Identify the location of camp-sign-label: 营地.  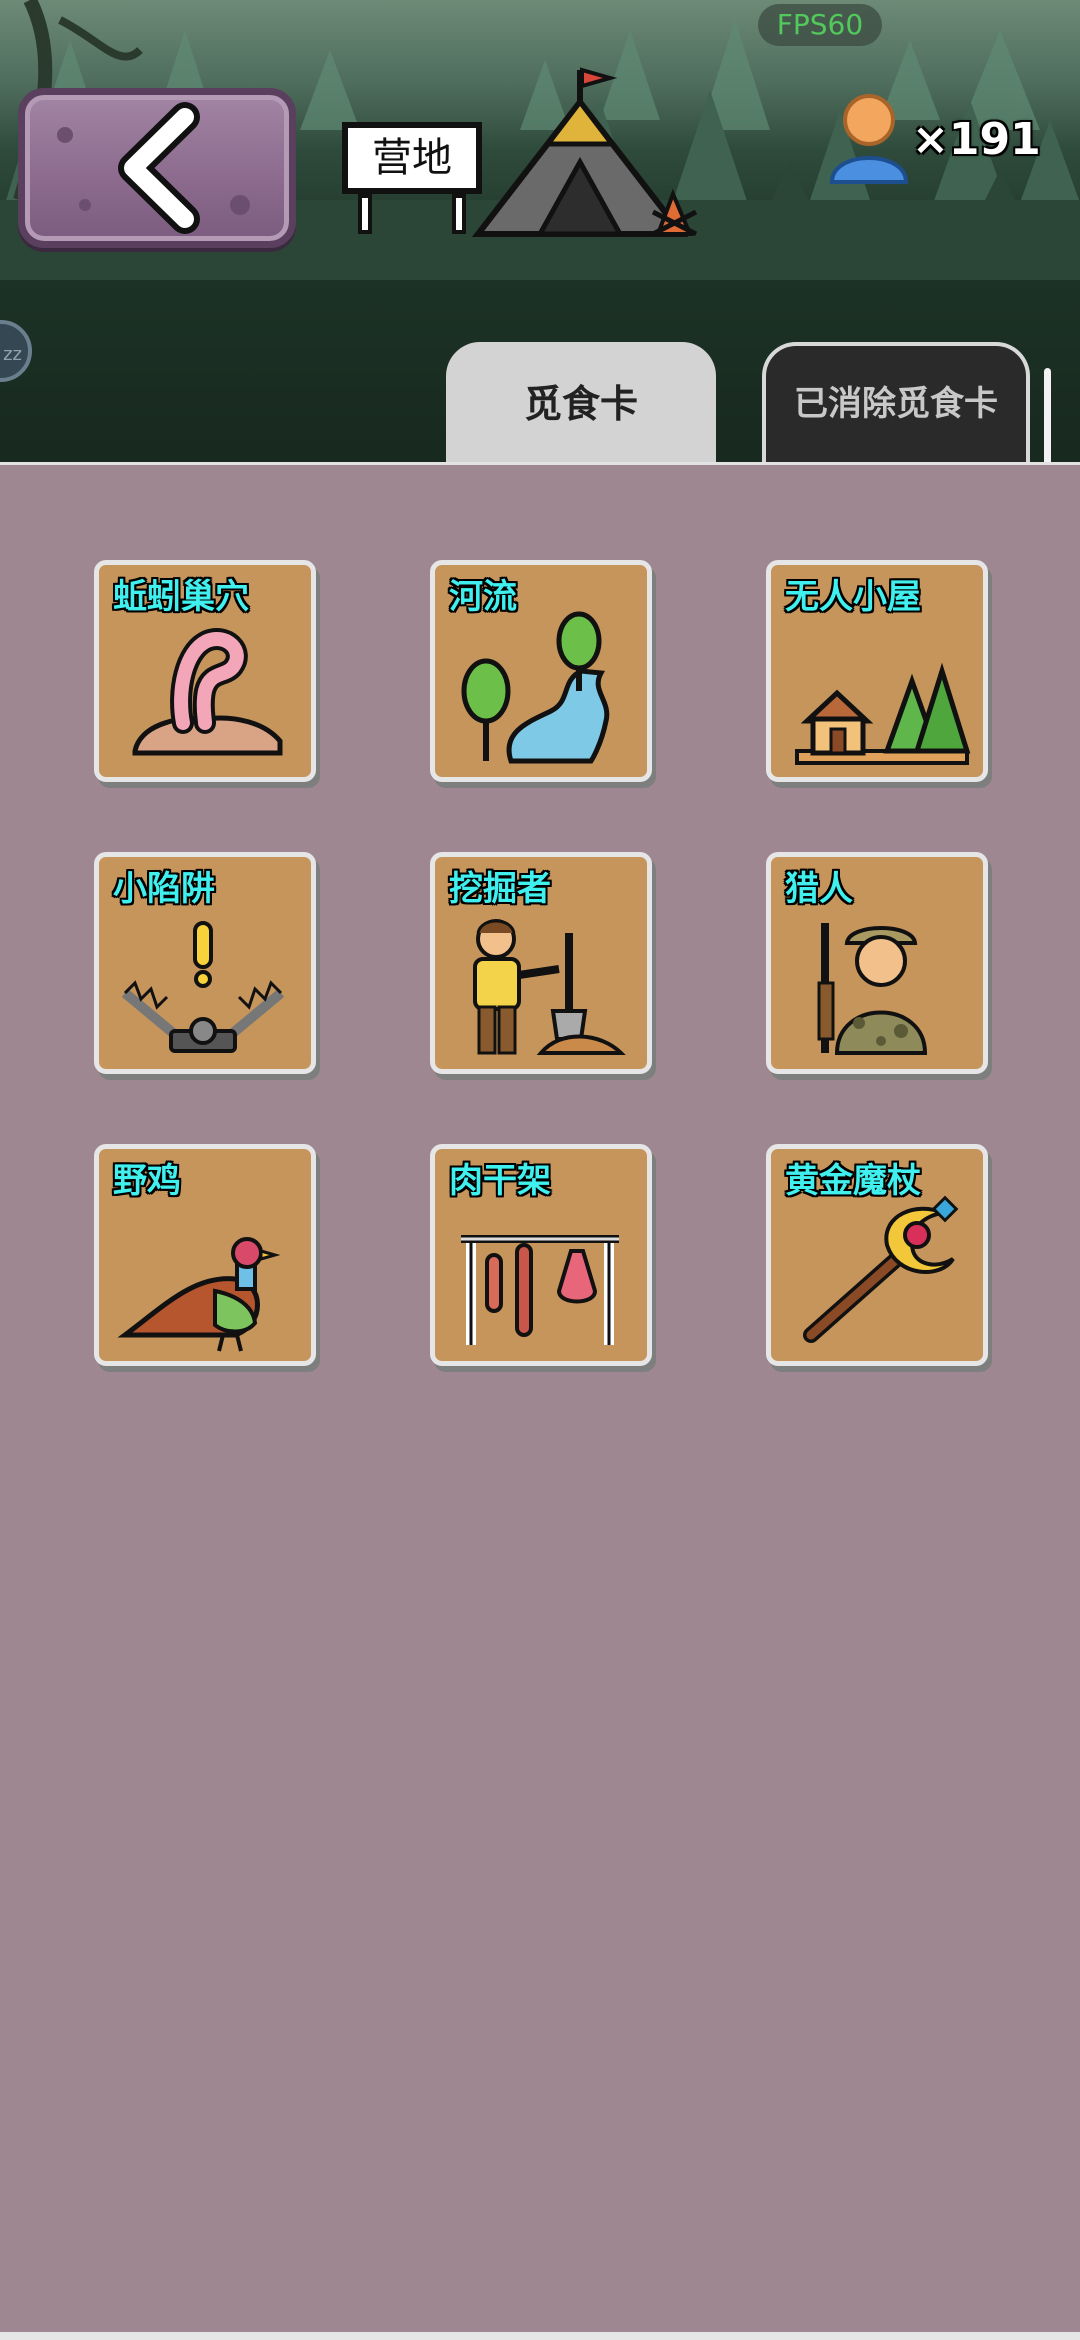
(412, 158).